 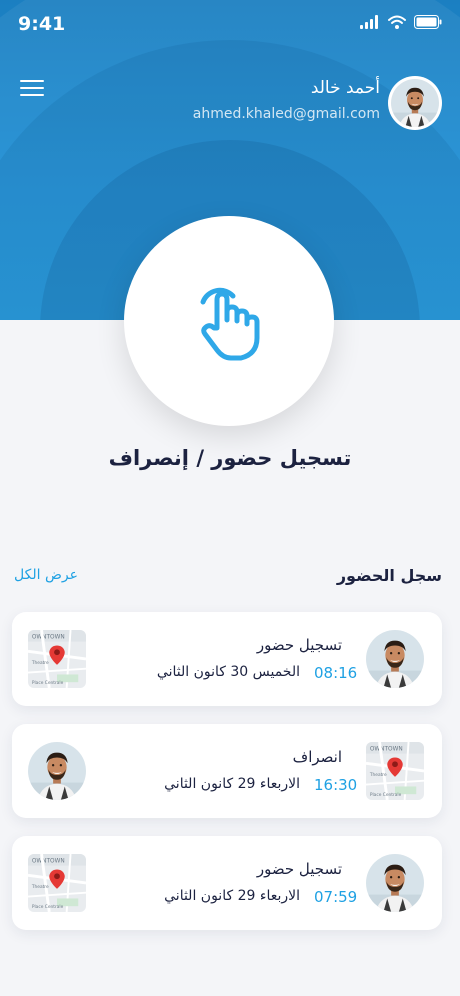 I want to click on entry-date: الخميس 30 كانون الثاني, so click(x=228, y=672).